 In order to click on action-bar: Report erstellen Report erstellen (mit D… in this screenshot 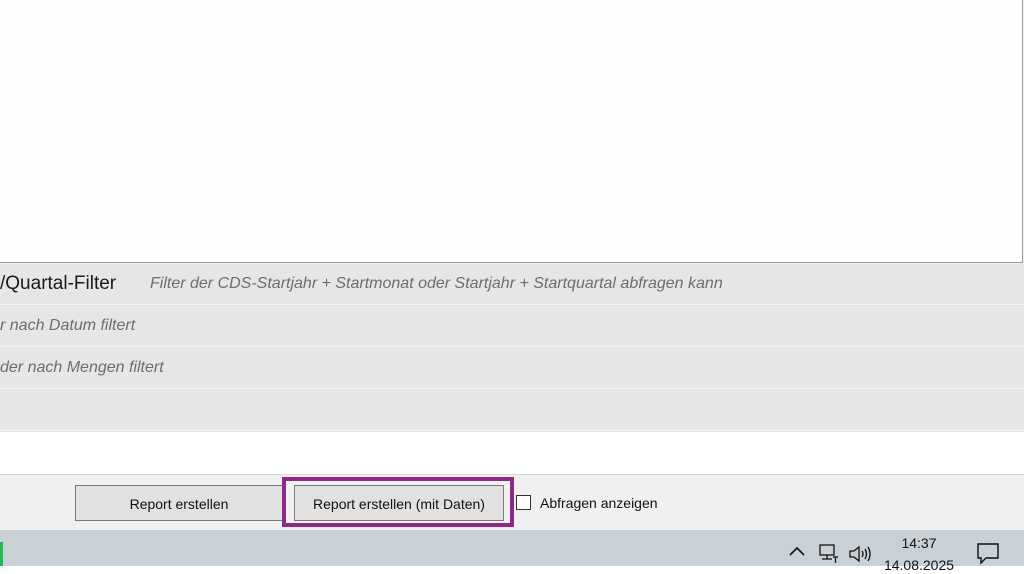, I will do `click(512, 502)`.